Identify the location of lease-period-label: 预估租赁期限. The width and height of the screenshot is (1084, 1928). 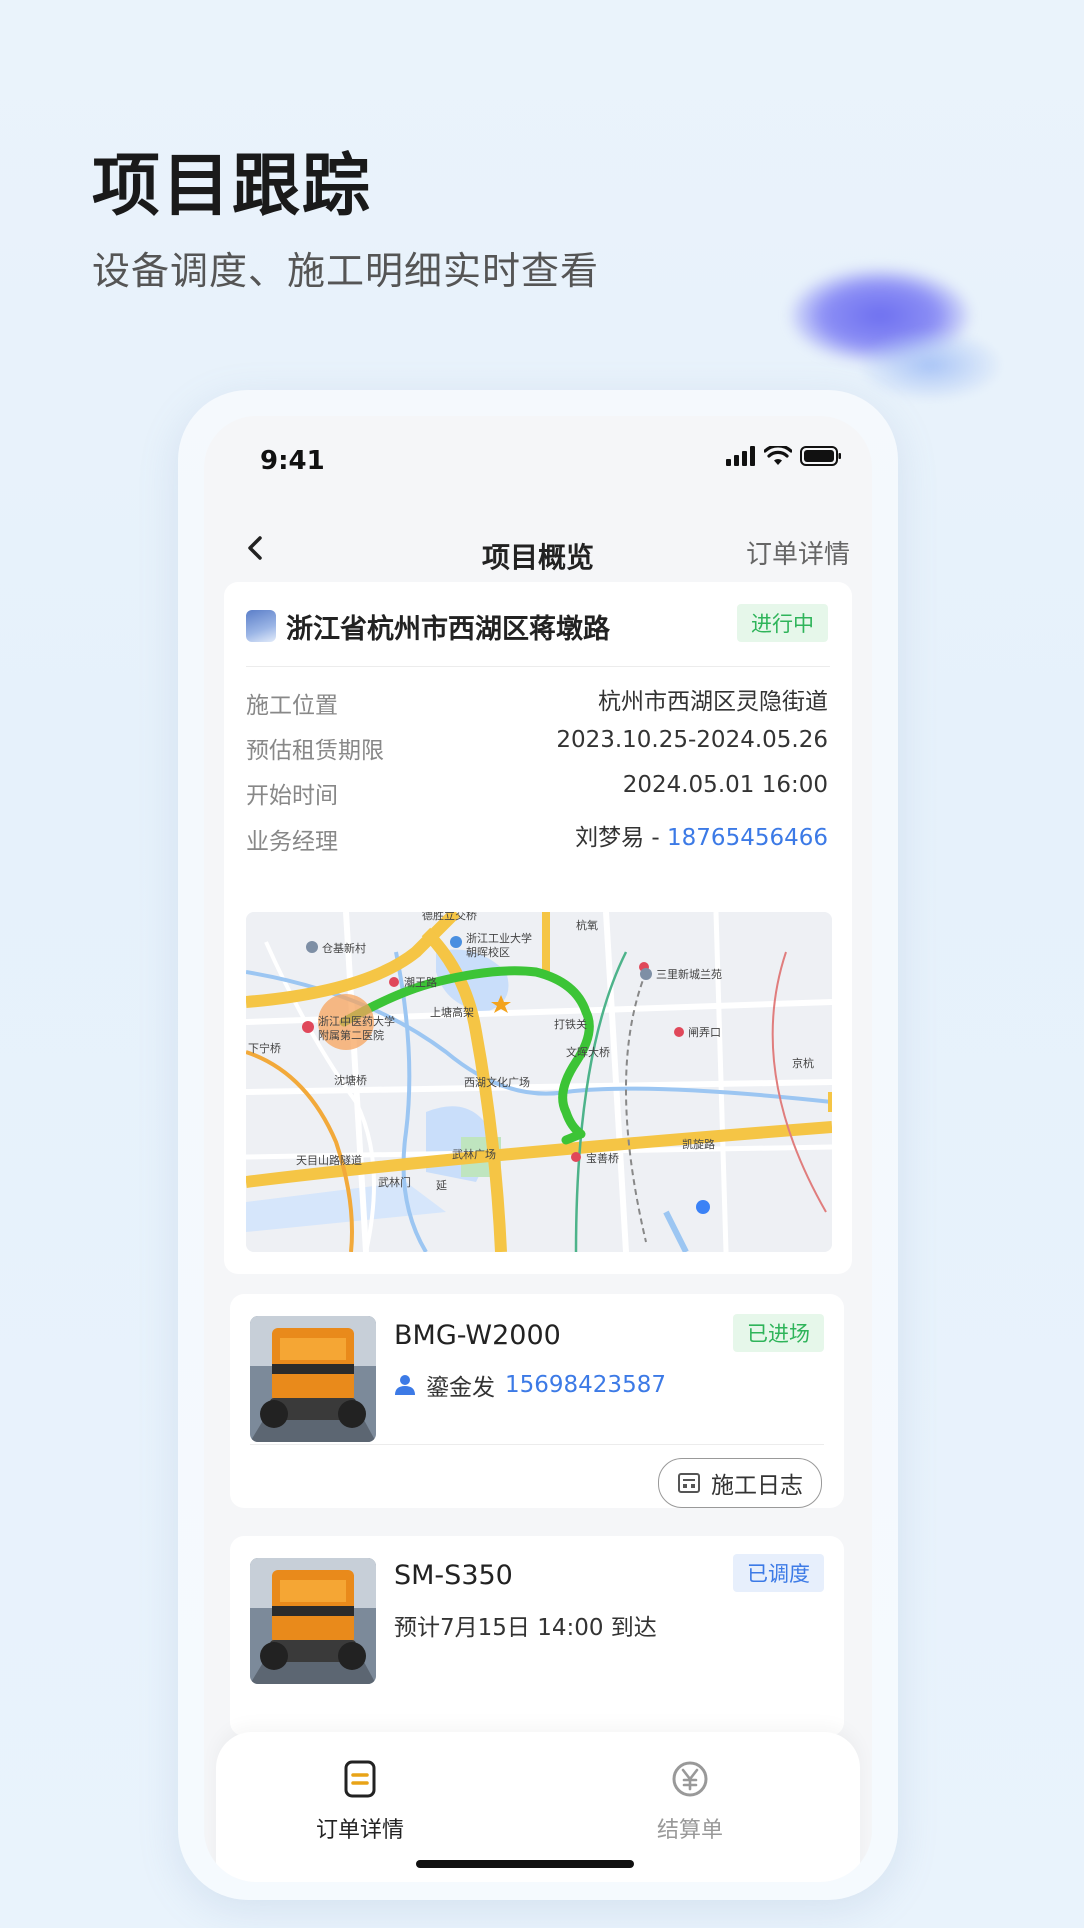
(315, 751).